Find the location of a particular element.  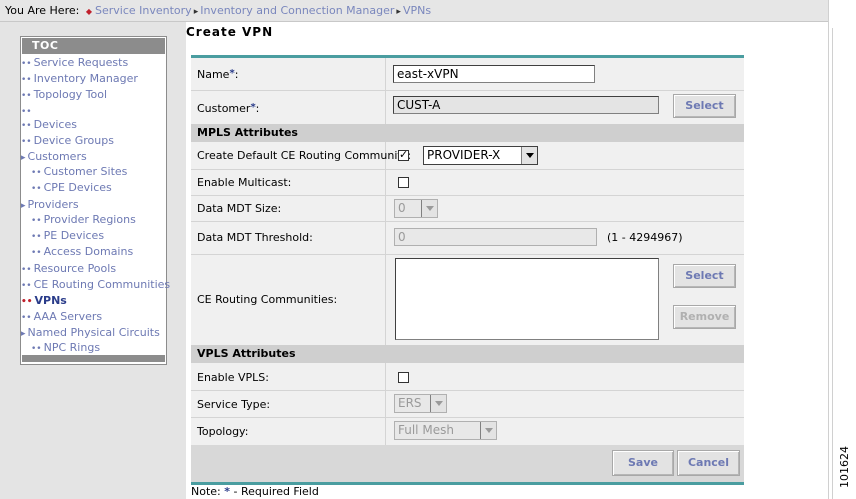

mdt-size-value: 0 is located at coordinates (402, 208).